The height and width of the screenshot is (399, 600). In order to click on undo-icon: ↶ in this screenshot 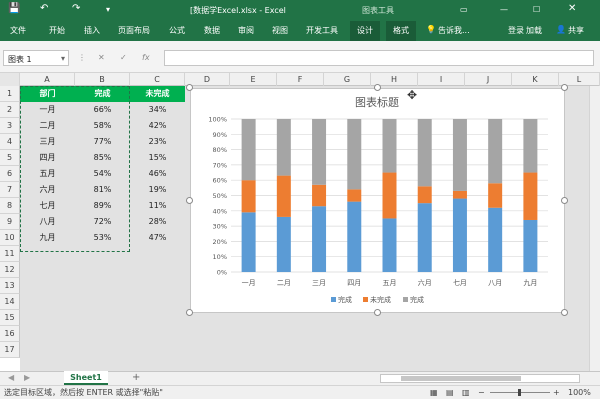, I will do `click(44, 8)`.